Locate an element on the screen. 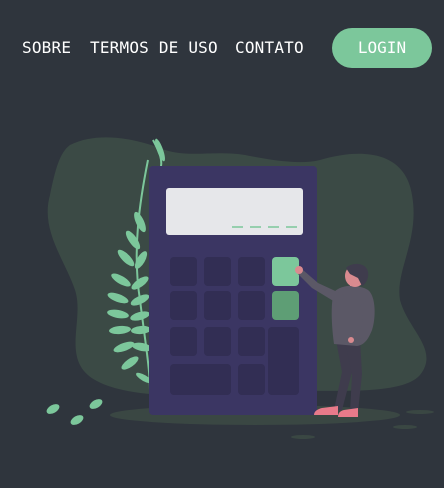 Image resolution: width=444 pixels, height=488 pixels. calculator-key-active is located at coordinates (285, 305).